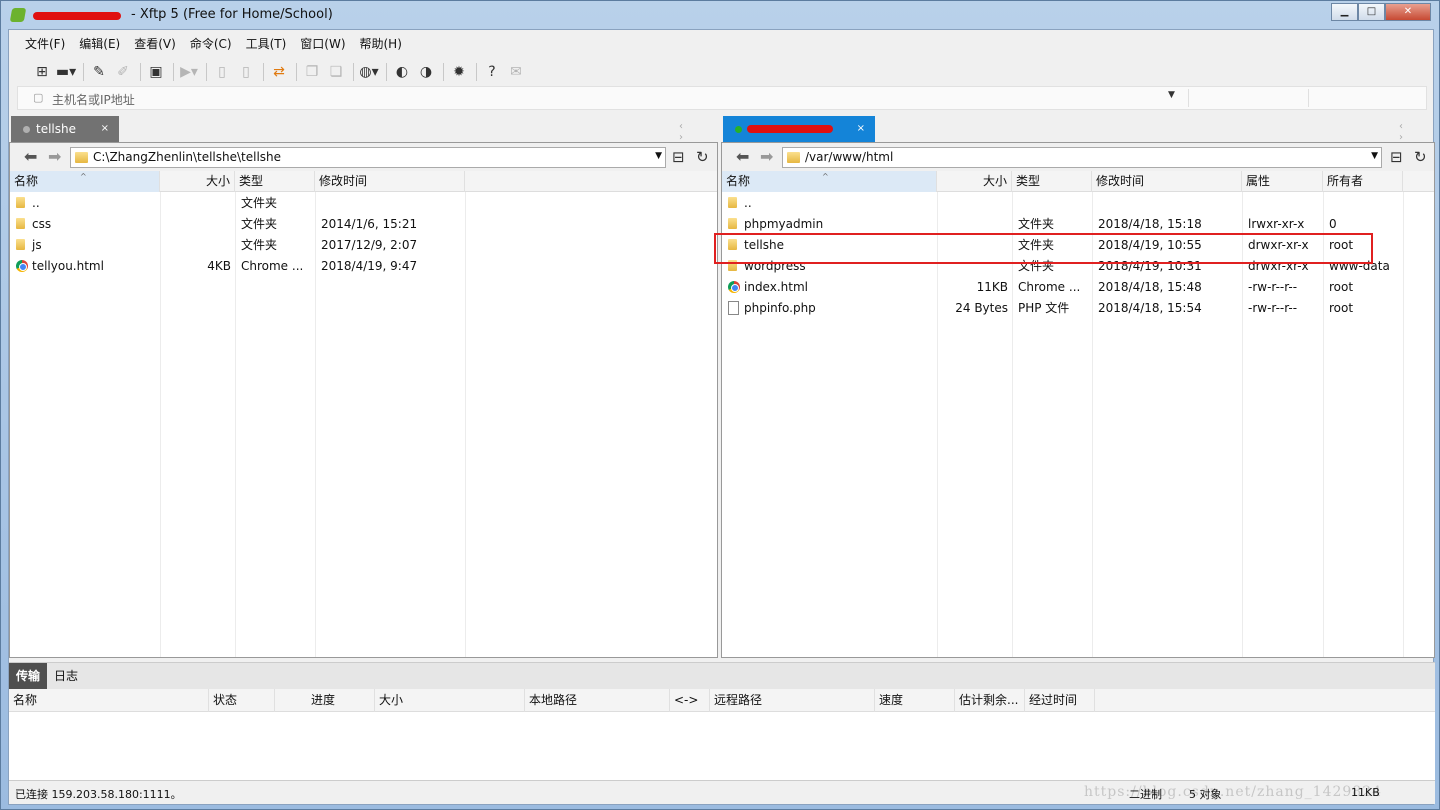 The image size is (1440, 810). Describe the element at coordinates (402, 72) in the screenshot. I see `xshell-icon: ◐` at that location.